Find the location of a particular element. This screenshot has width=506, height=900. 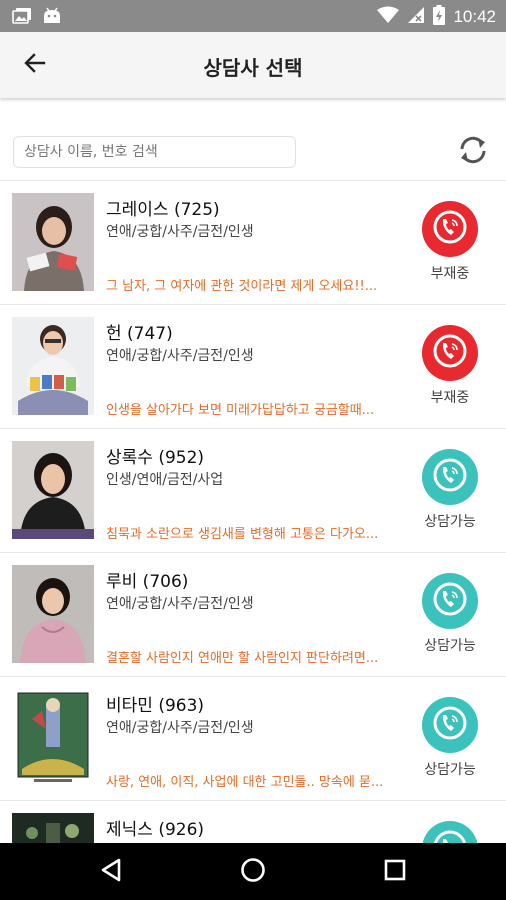

app-bar: 상담사 선택 is located at coordinates (253, 65).